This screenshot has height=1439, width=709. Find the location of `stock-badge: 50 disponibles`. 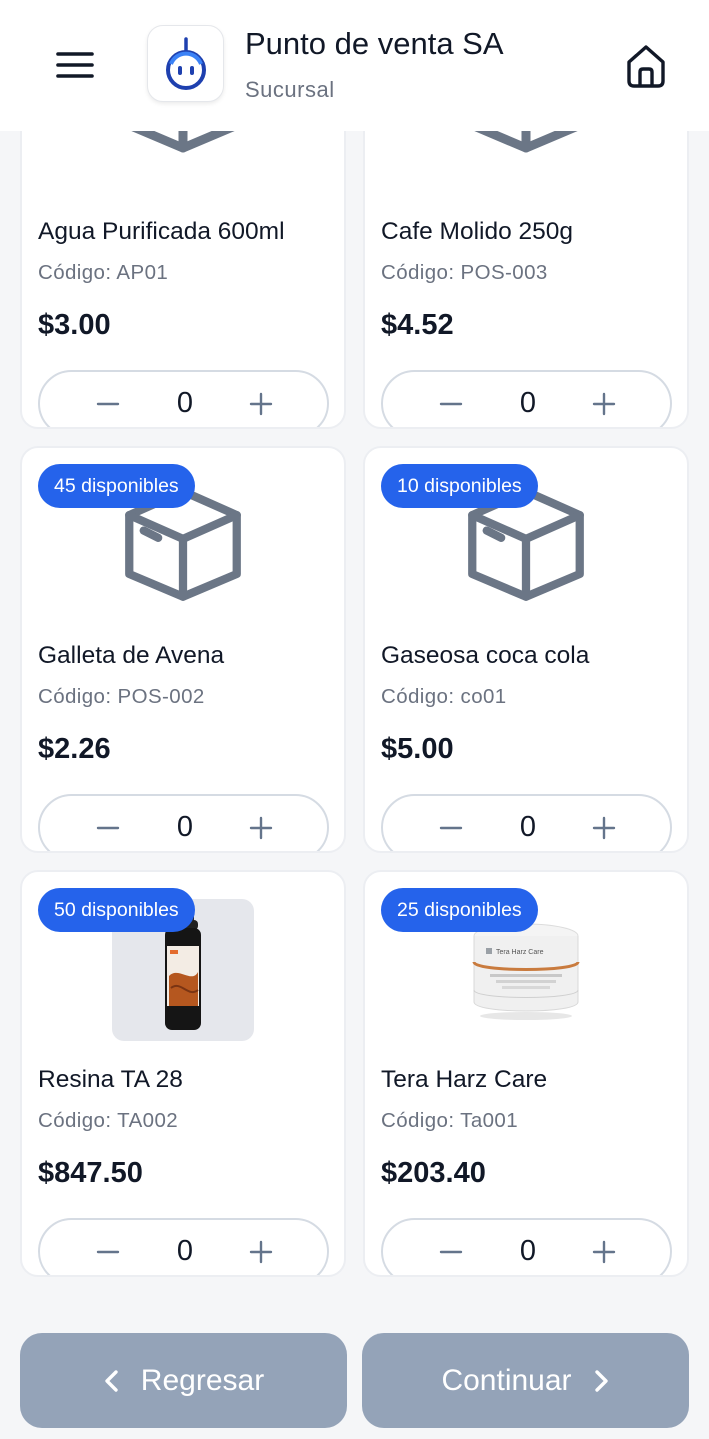

stock-badge: 50 disponibles is located at coordinates (116, 910).